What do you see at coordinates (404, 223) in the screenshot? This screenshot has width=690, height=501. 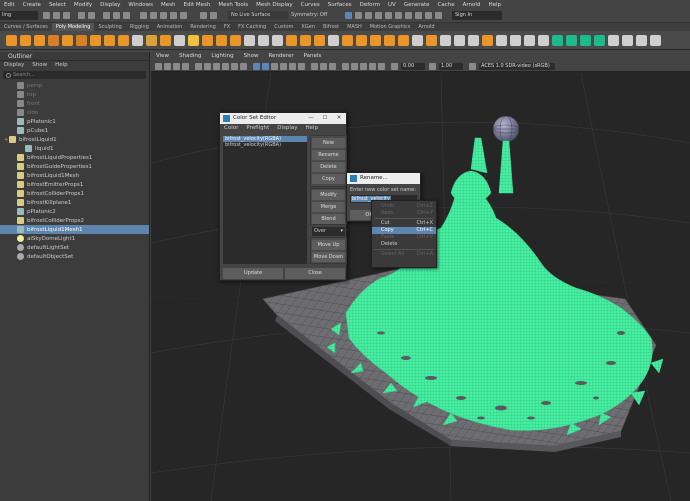 I see `context-menu-item-cut: Cut Ctrl+X` at bounding box center [404, 223].